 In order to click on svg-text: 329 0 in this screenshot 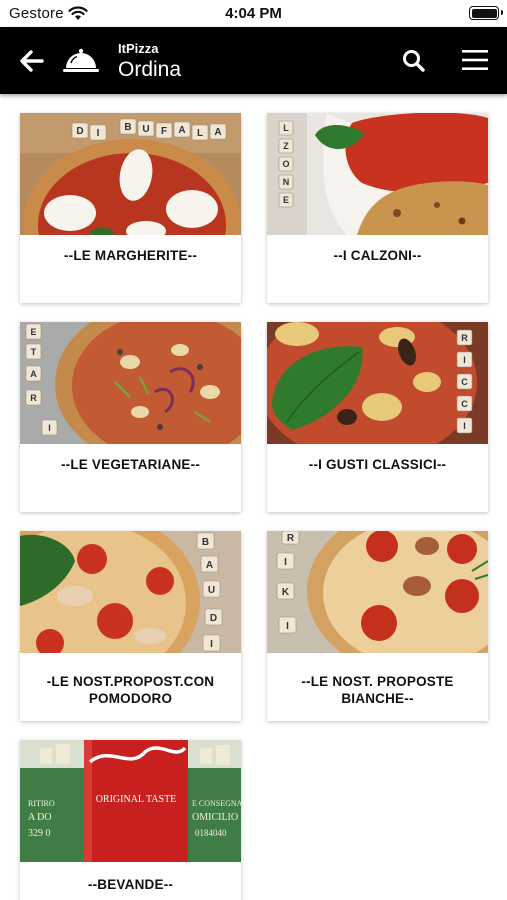, I will do `click(39, 833)`.